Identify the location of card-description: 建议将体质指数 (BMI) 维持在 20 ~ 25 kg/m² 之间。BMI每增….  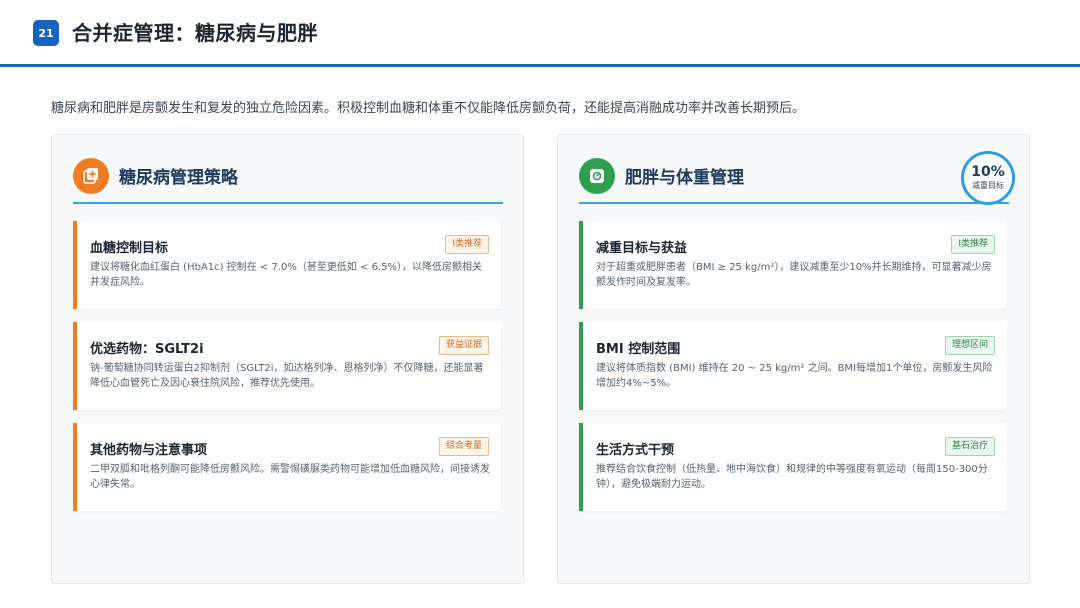
(794, 376).